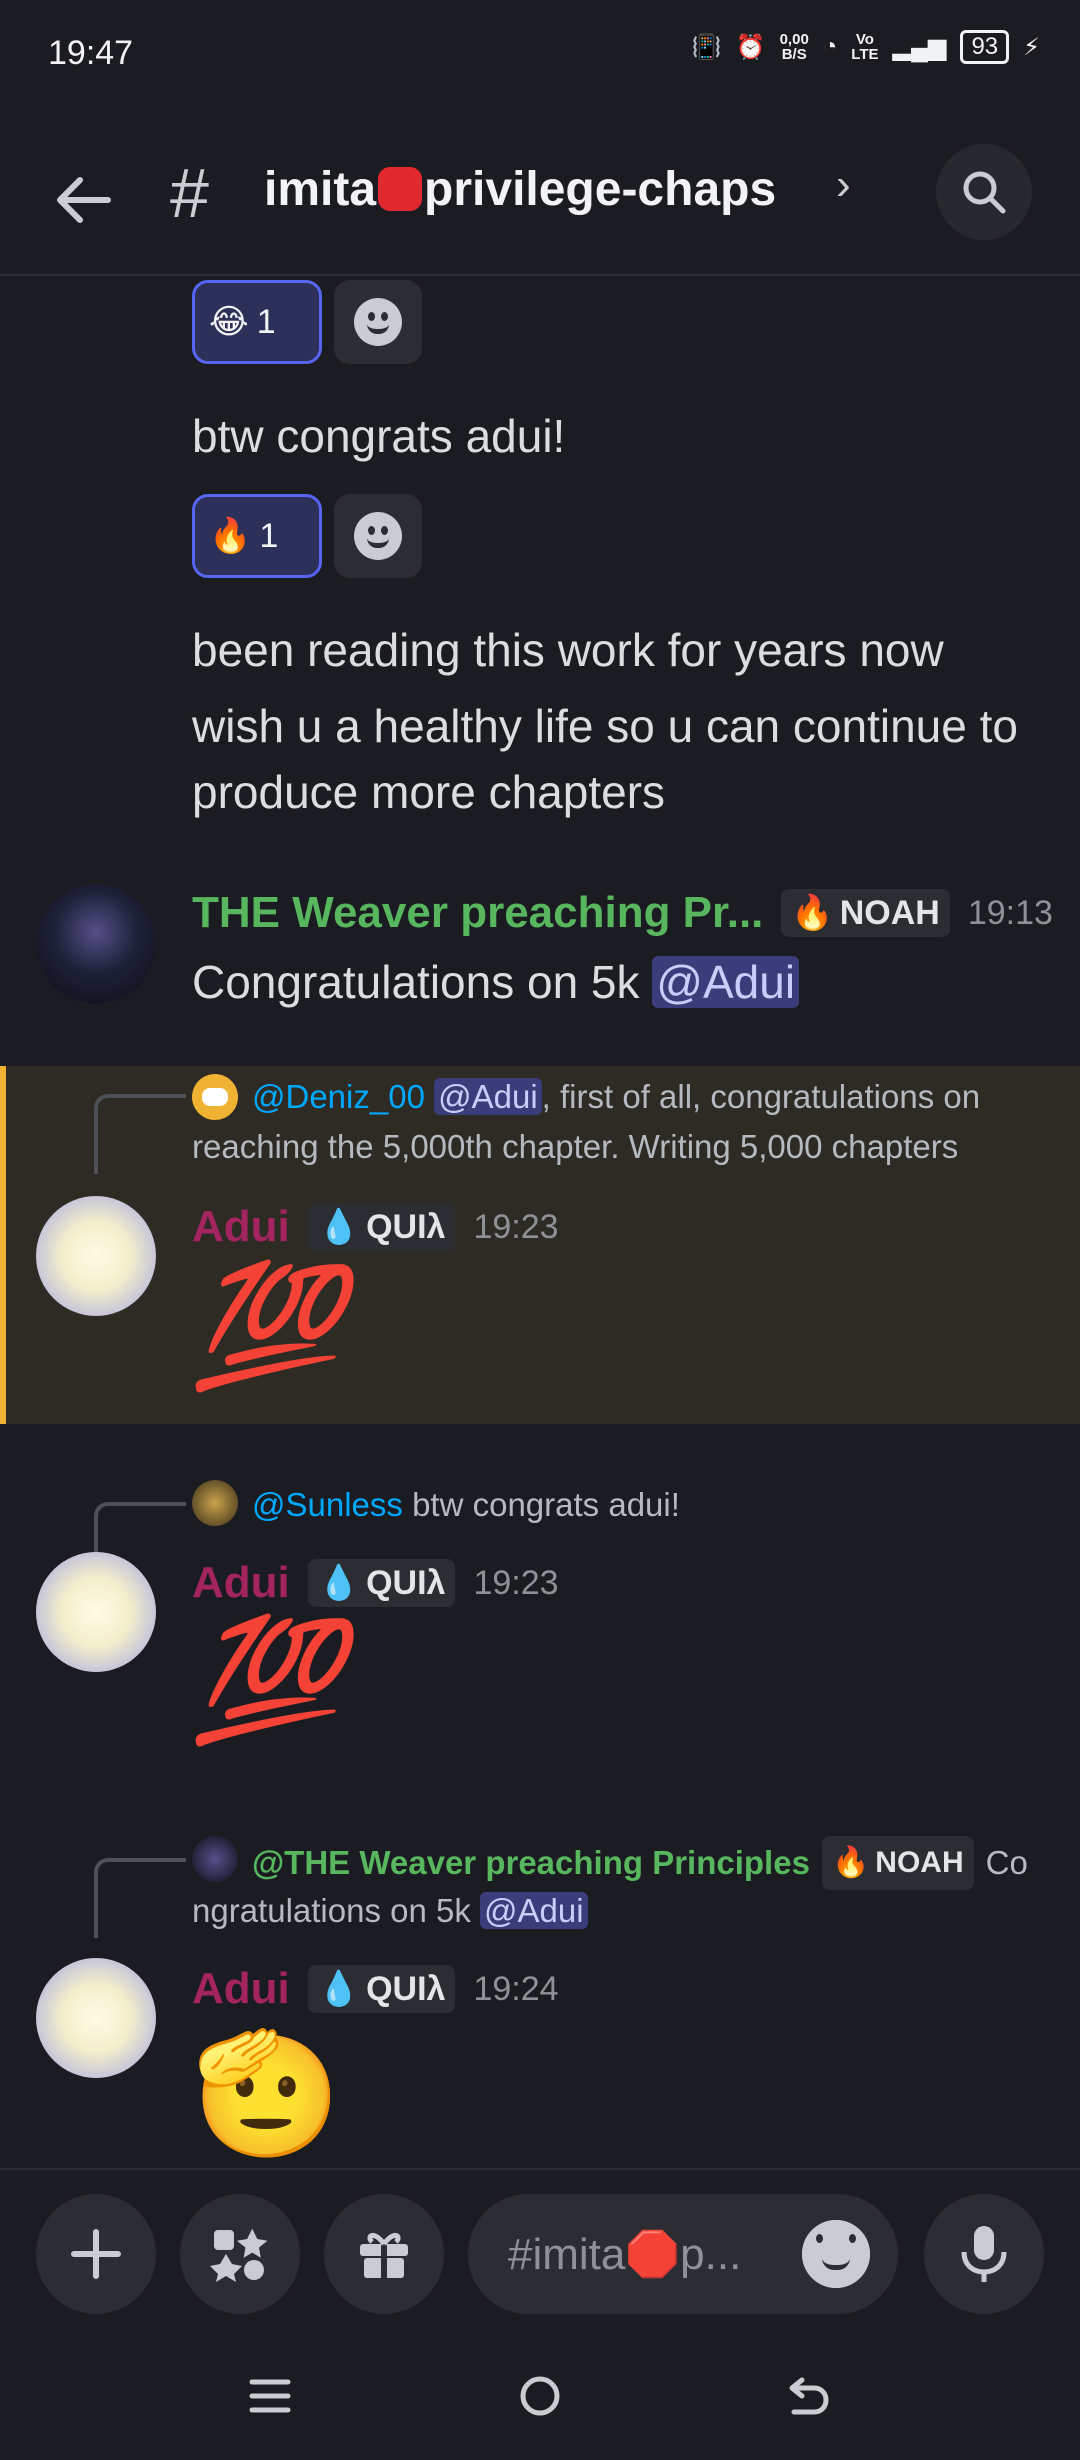  Describe the element at coordinates (466, 1505) in the screenshot. I see `reply-preview: @Sunless btw congrats adui!` at that location.